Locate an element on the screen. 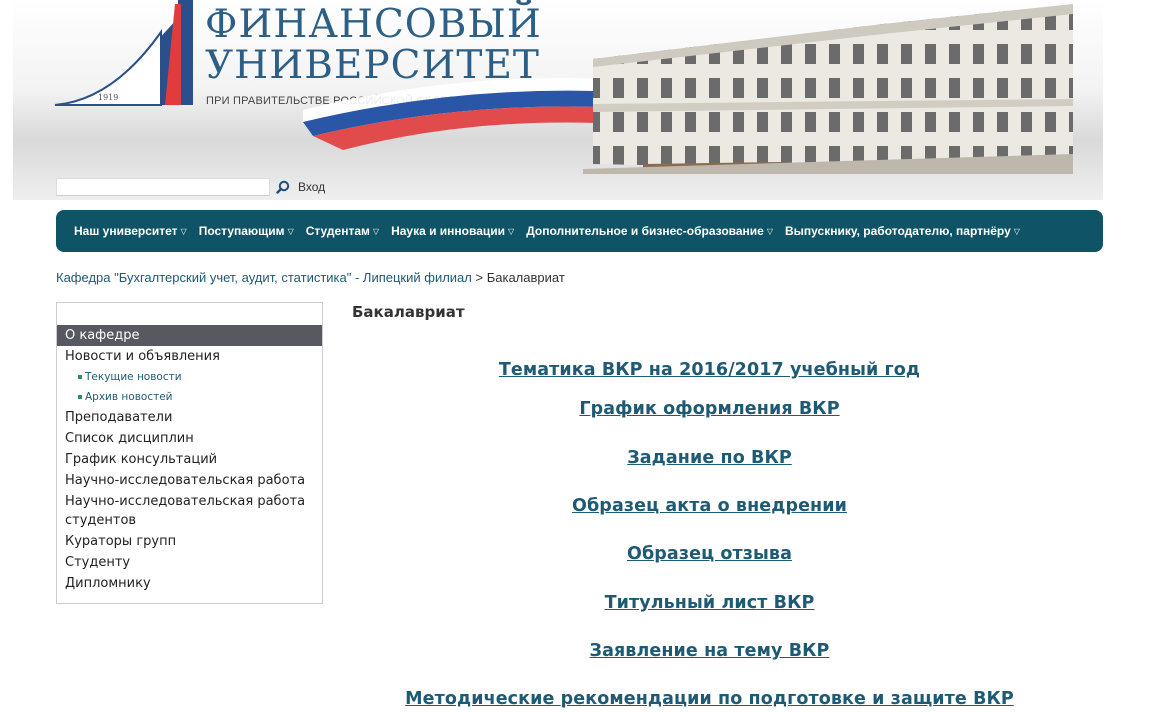 The width and height of the screenshot is (1149, 712). flag-swoosh-icon is located at coordinates (463, 114).